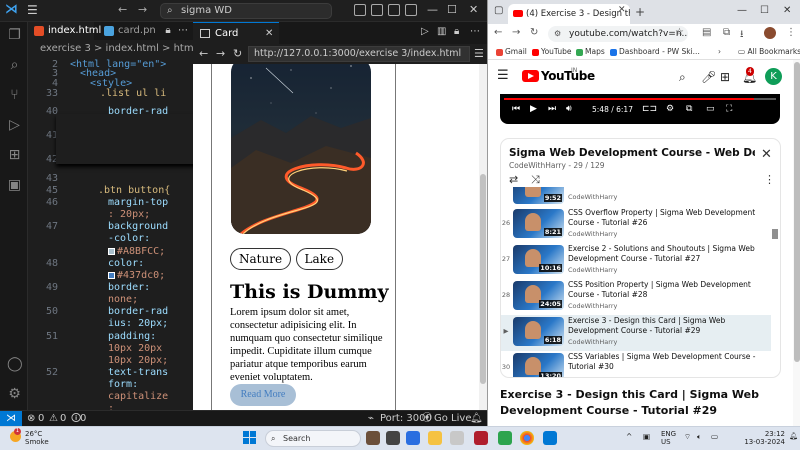  What do you see at coordinates (136, 275) in the screenshot?
I see `code-line: #437dc0;` at bounding box center [136, 275].